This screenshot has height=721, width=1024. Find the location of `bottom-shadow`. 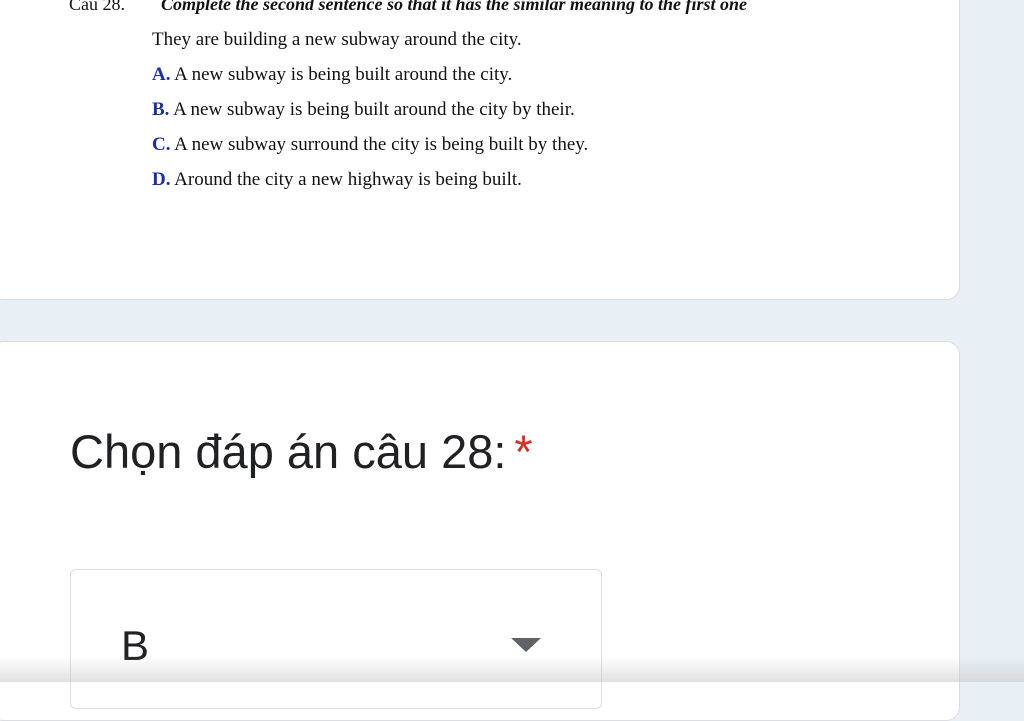

bottom-shadow is located at coordinates (512, 669).